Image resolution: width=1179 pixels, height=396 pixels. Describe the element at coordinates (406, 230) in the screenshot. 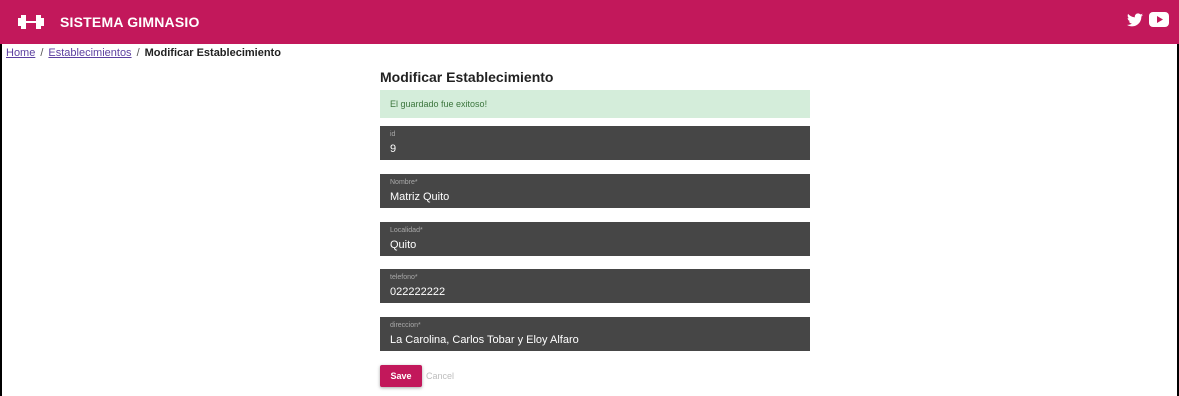

I see `localidad-field-label: Localidad*` at that location.